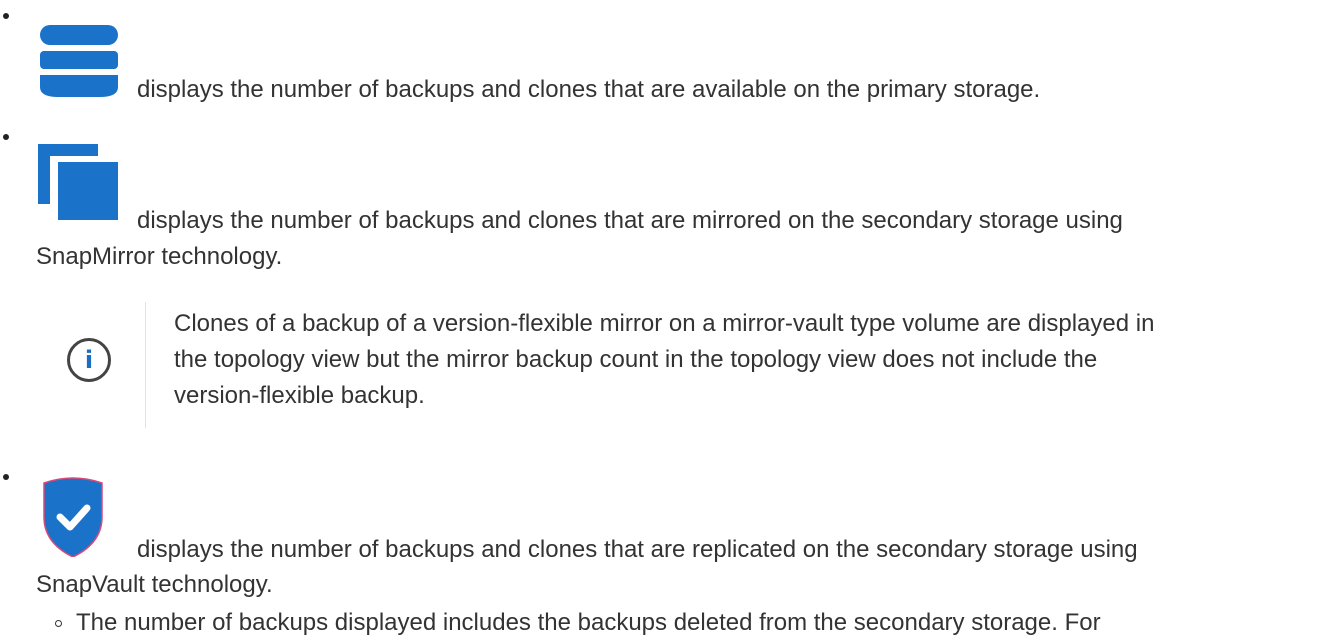 This screenshot has width=1335, height=641. What do you see at coordinates (79, 61) in the screenshot?
I see `database-icon` at bounding box center [79, 61].